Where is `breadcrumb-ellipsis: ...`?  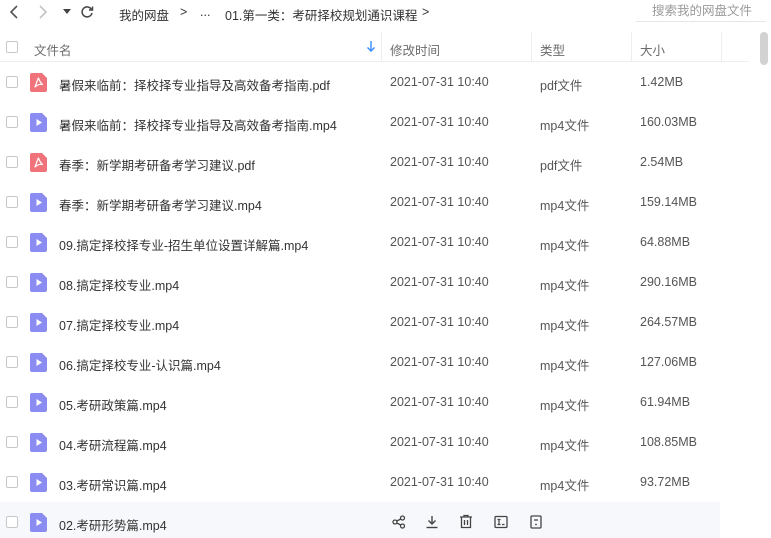 breadcrumb-ellipsis: ... is located at coordinates (205, 12).